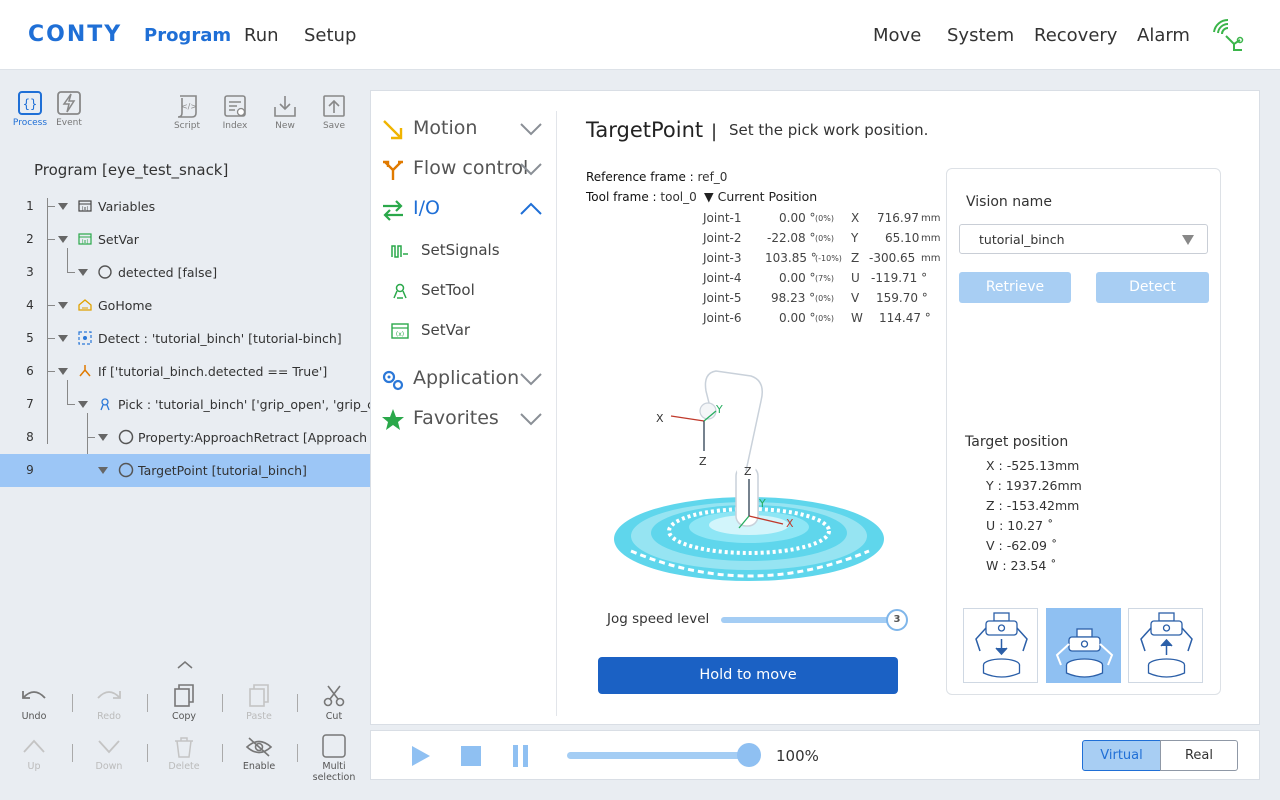 The width and height of the screenshot is (1280, 800). Describe the element at coordinates (1228, 35) in the screenshot. I see `robot-signal-icon` at that location.